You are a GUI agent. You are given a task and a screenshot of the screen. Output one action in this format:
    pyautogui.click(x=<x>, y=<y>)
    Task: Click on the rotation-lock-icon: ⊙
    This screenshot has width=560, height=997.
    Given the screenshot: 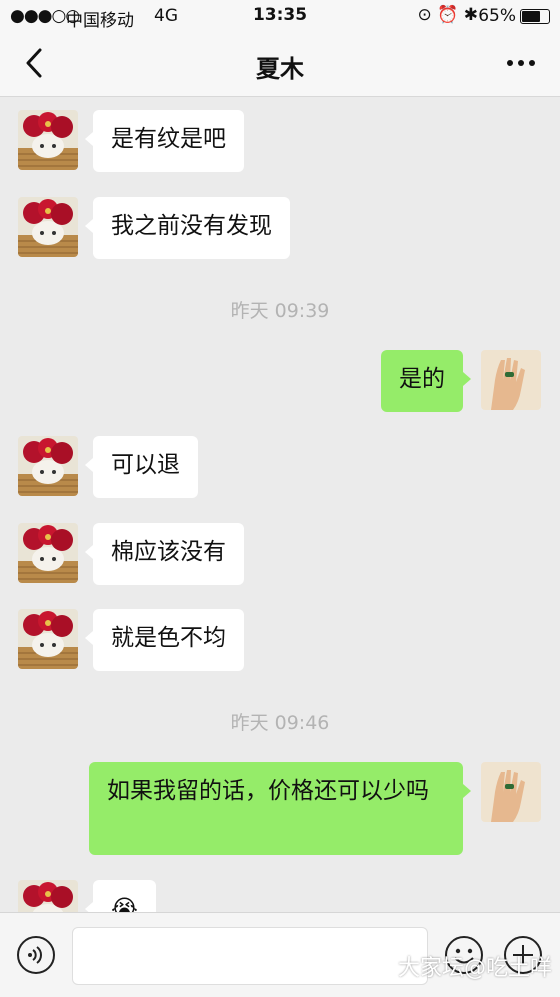 What is the action you would take?
    pyautogui.click(x=424, y=15)
    